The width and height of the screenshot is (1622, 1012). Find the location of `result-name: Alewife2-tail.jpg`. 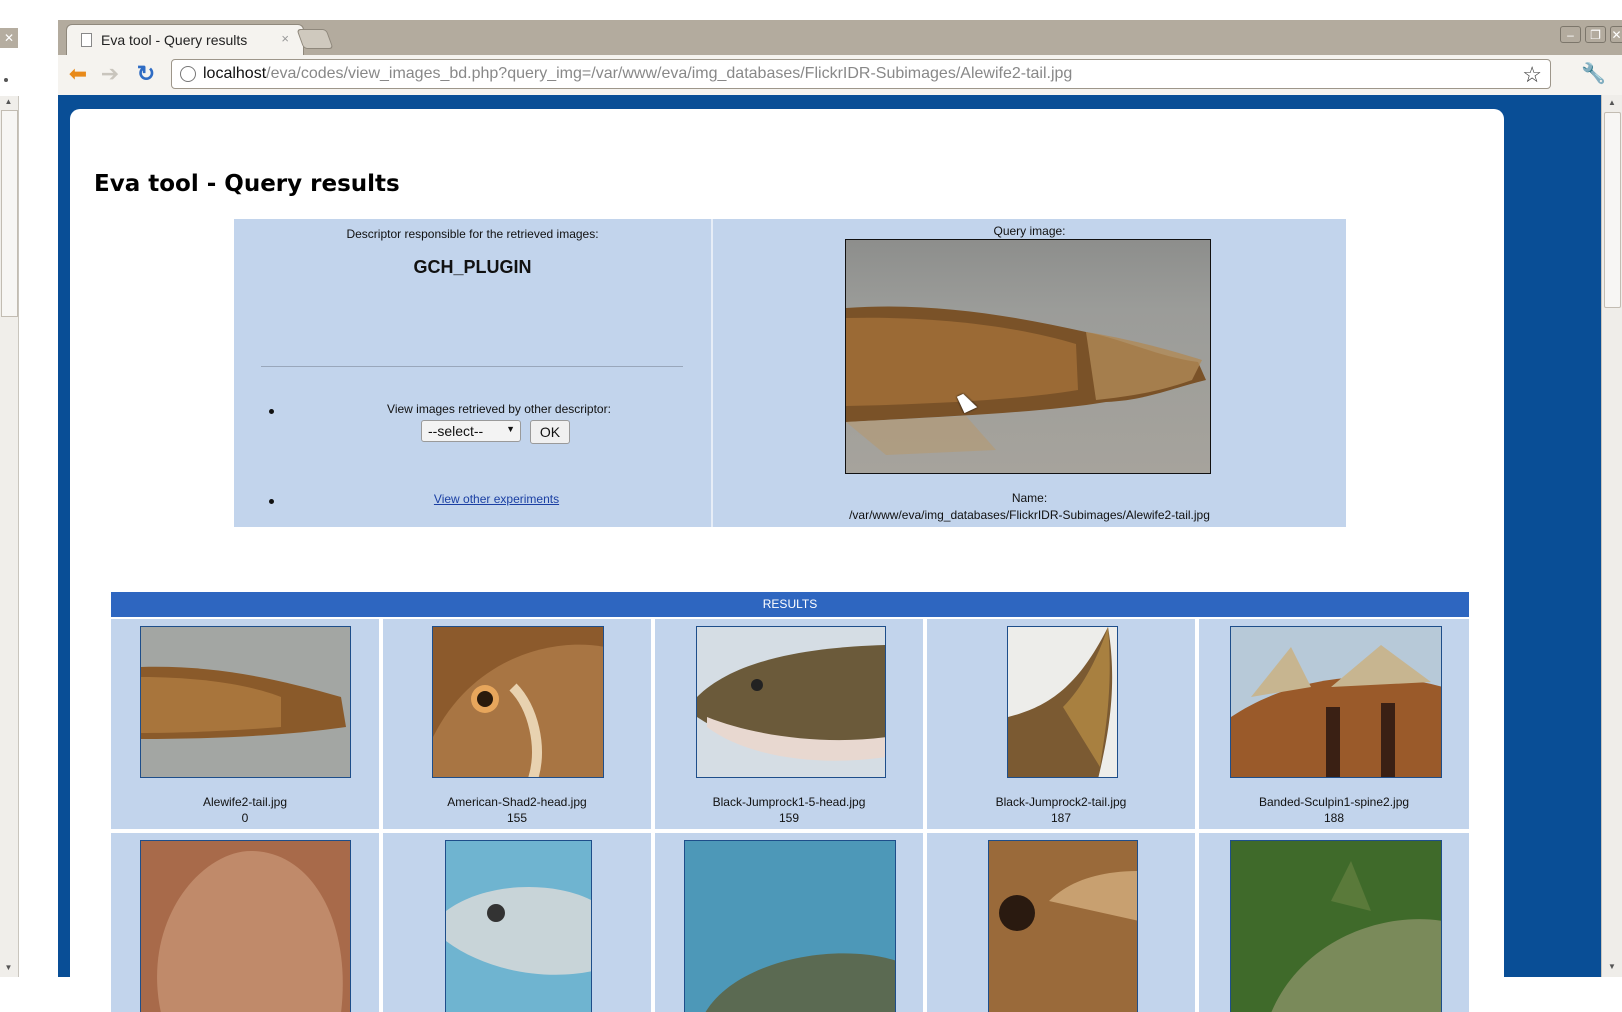

result-name: Alewife2-tail.jpg is located at coordinates (245, 802).